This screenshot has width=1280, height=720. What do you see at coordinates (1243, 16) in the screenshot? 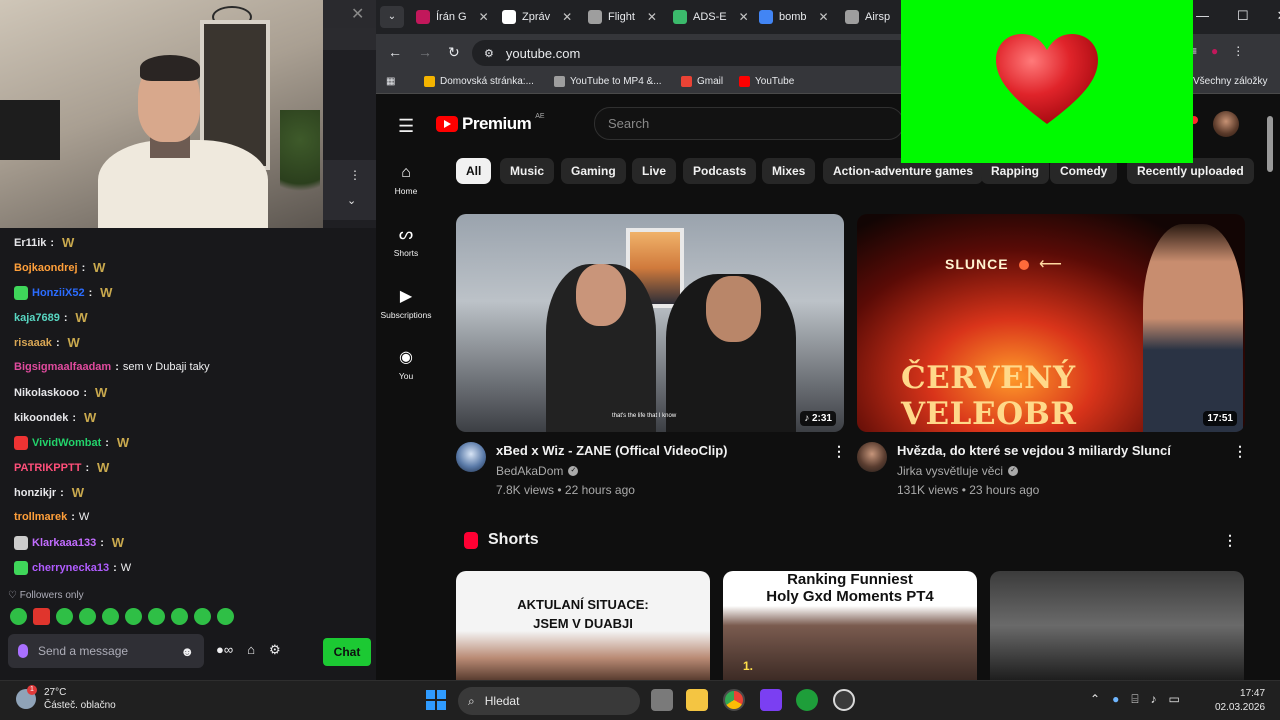
I see `maximize-icon: ☐` at bounding box center [1243, 16].